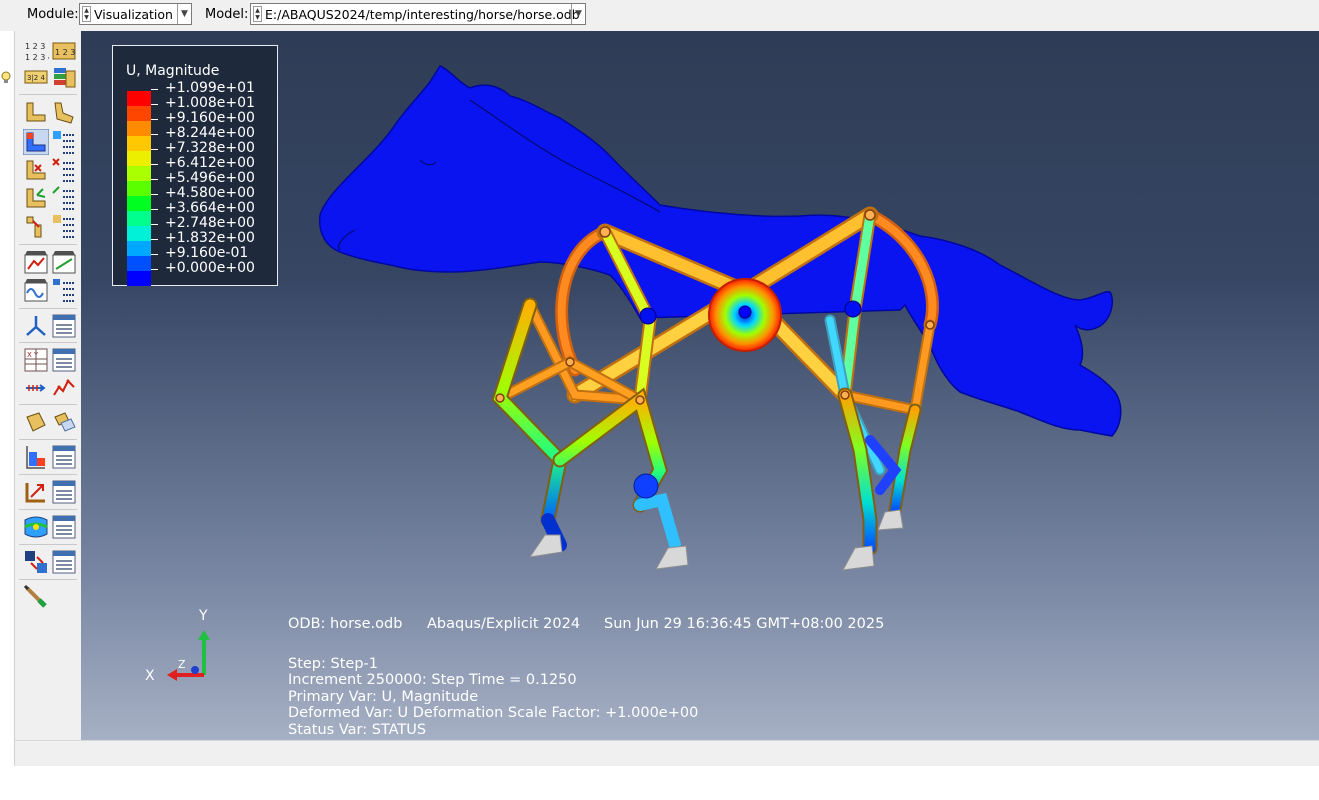 This screenshot has height=800, width=1319. What do you see at coordinates (64, 422) in the screenshot?
I see `display-group-manager-icon` at bounding box center [64, 422].